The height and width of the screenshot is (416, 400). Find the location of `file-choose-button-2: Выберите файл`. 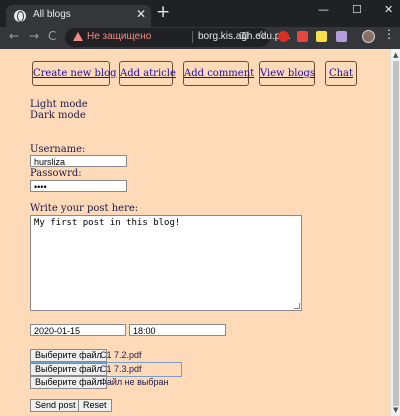

file-choose-button-2: Выберите файл is located at coordinates (68, 369).